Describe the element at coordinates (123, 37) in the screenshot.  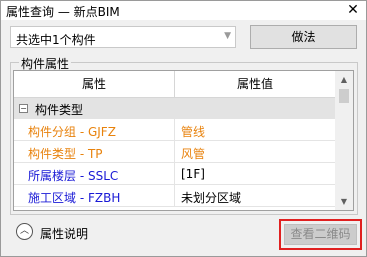
I see `selection-dropdown: 共选中1个构件 ▼` at that location.